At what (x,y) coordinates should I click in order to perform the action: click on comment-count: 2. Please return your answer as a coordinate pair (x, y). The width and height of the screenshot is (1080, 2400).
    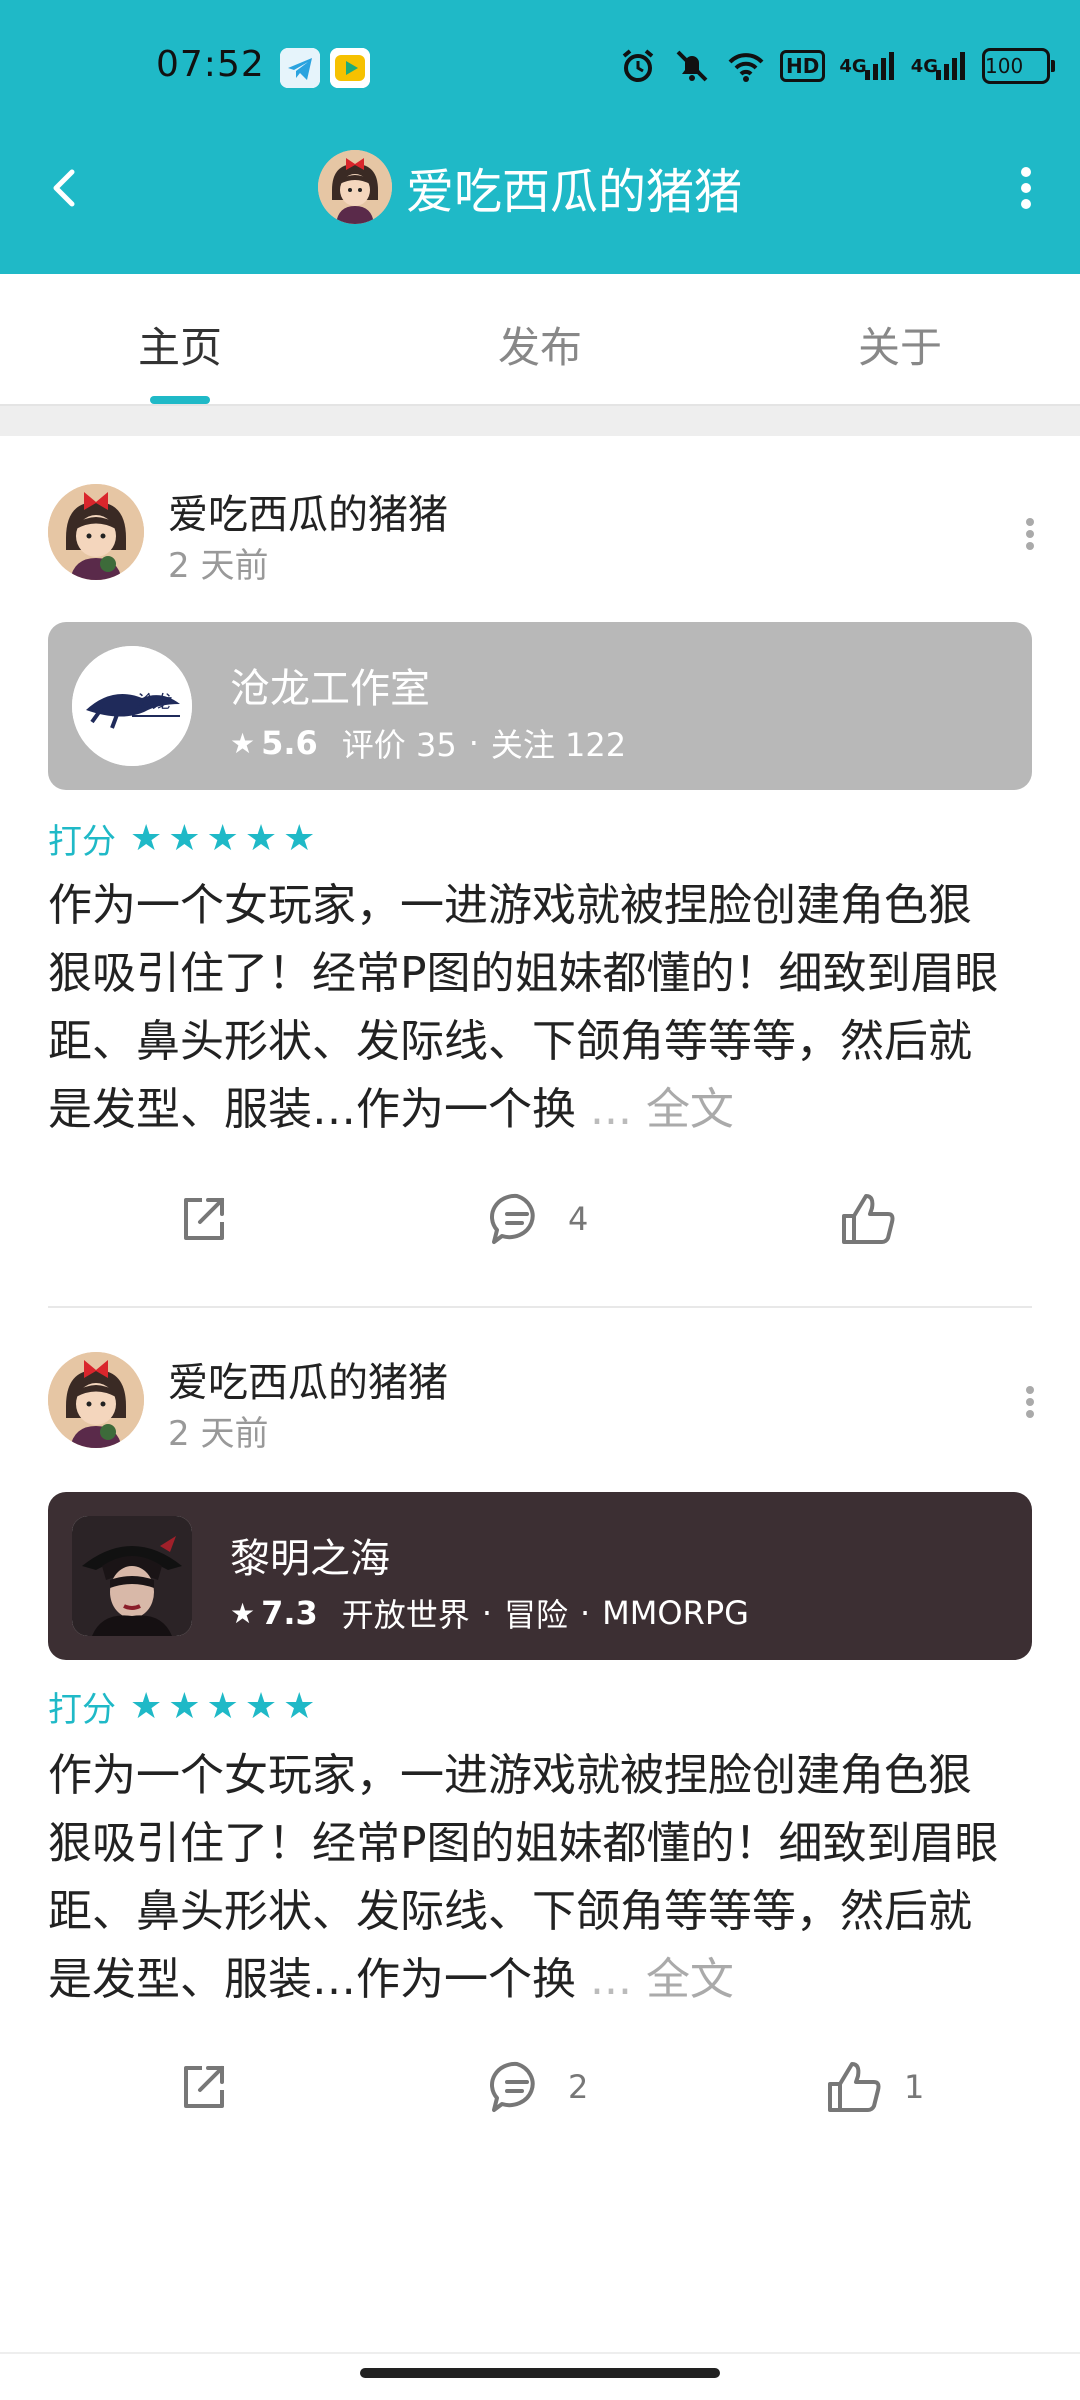
    Looking at the image, I should click on (578, 2087).